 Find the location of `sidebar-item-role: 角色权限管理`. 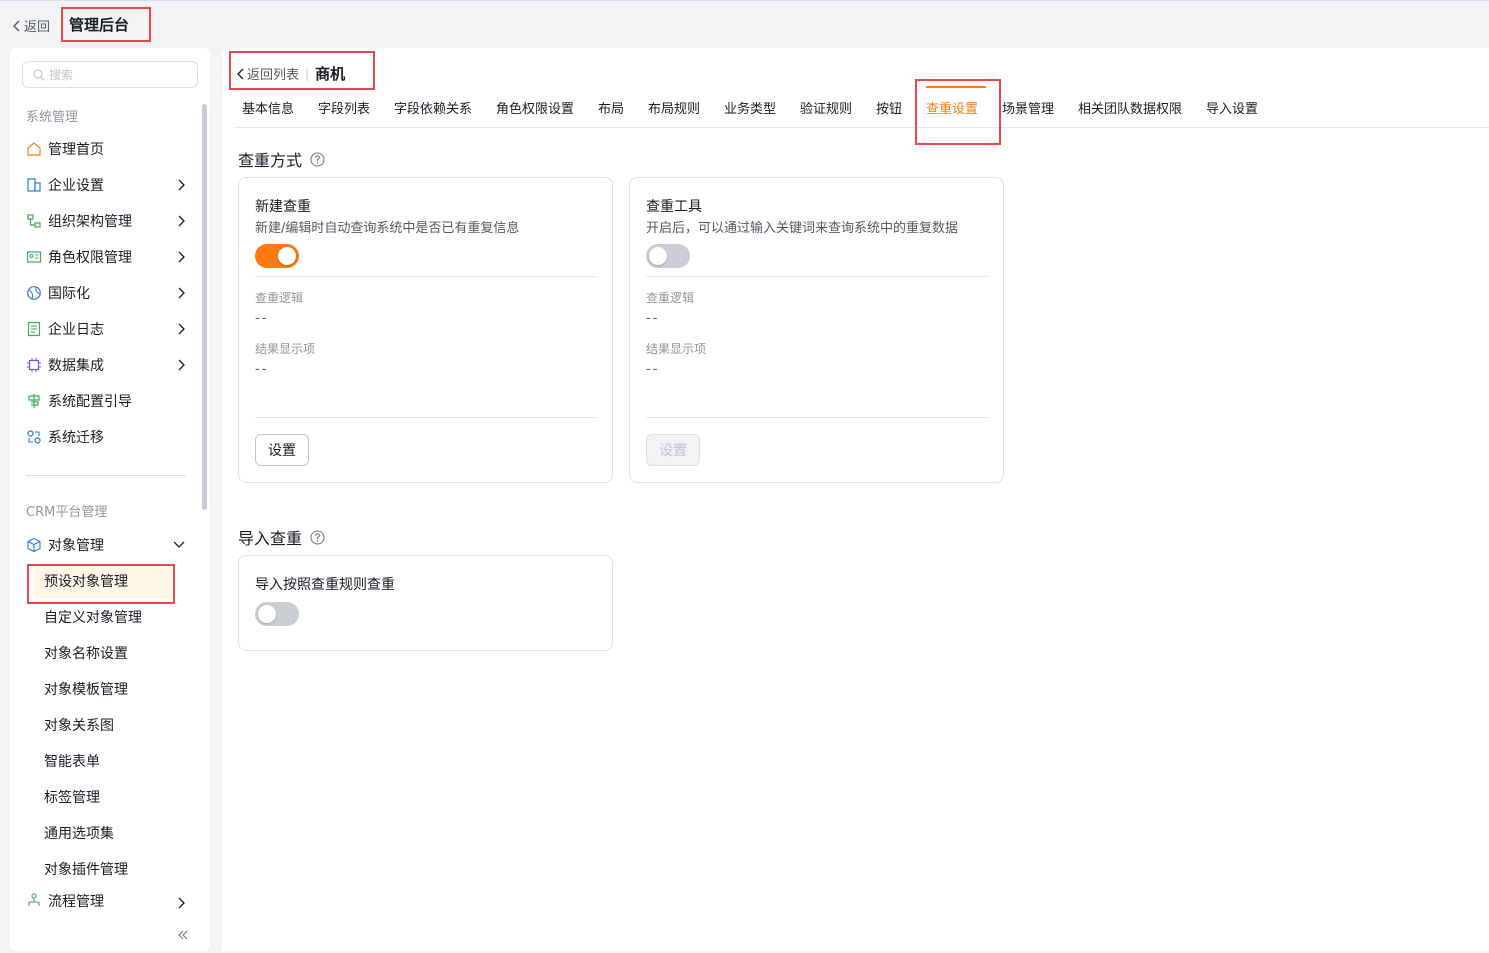

sidebar-item-role: 角色权限管理 is located at coordinates (106, 257).